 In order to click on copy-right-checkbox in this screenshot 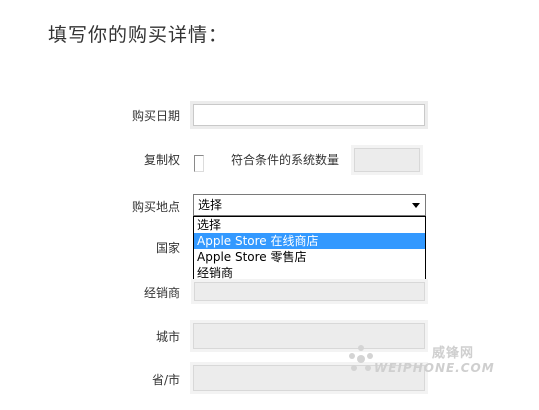, I will do `click(199, 163)`.